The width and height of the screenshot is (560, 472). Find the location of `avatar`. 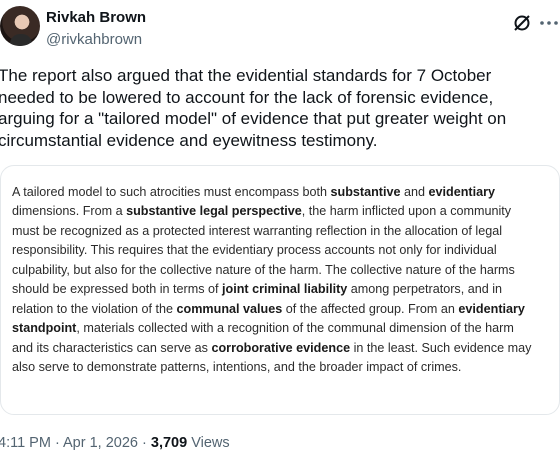

avatar is located at coordinates (20, 26).